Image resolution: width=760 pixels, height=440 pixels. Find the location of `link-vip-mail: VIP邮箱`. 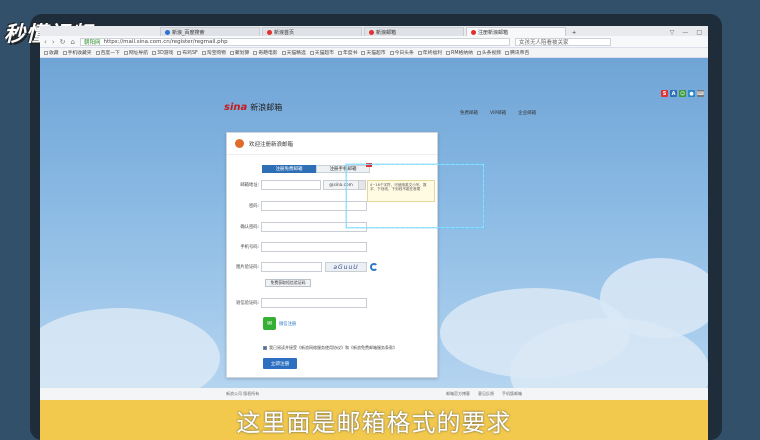

link-vip-mail: VIP邮箱 is located at coordinates (498, 113).